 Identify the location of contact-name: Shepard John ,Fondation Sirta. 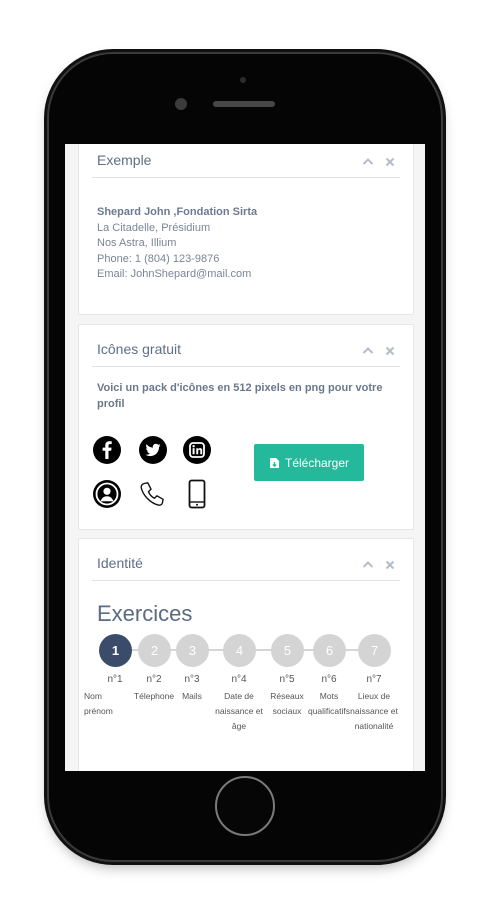
(177, 212).